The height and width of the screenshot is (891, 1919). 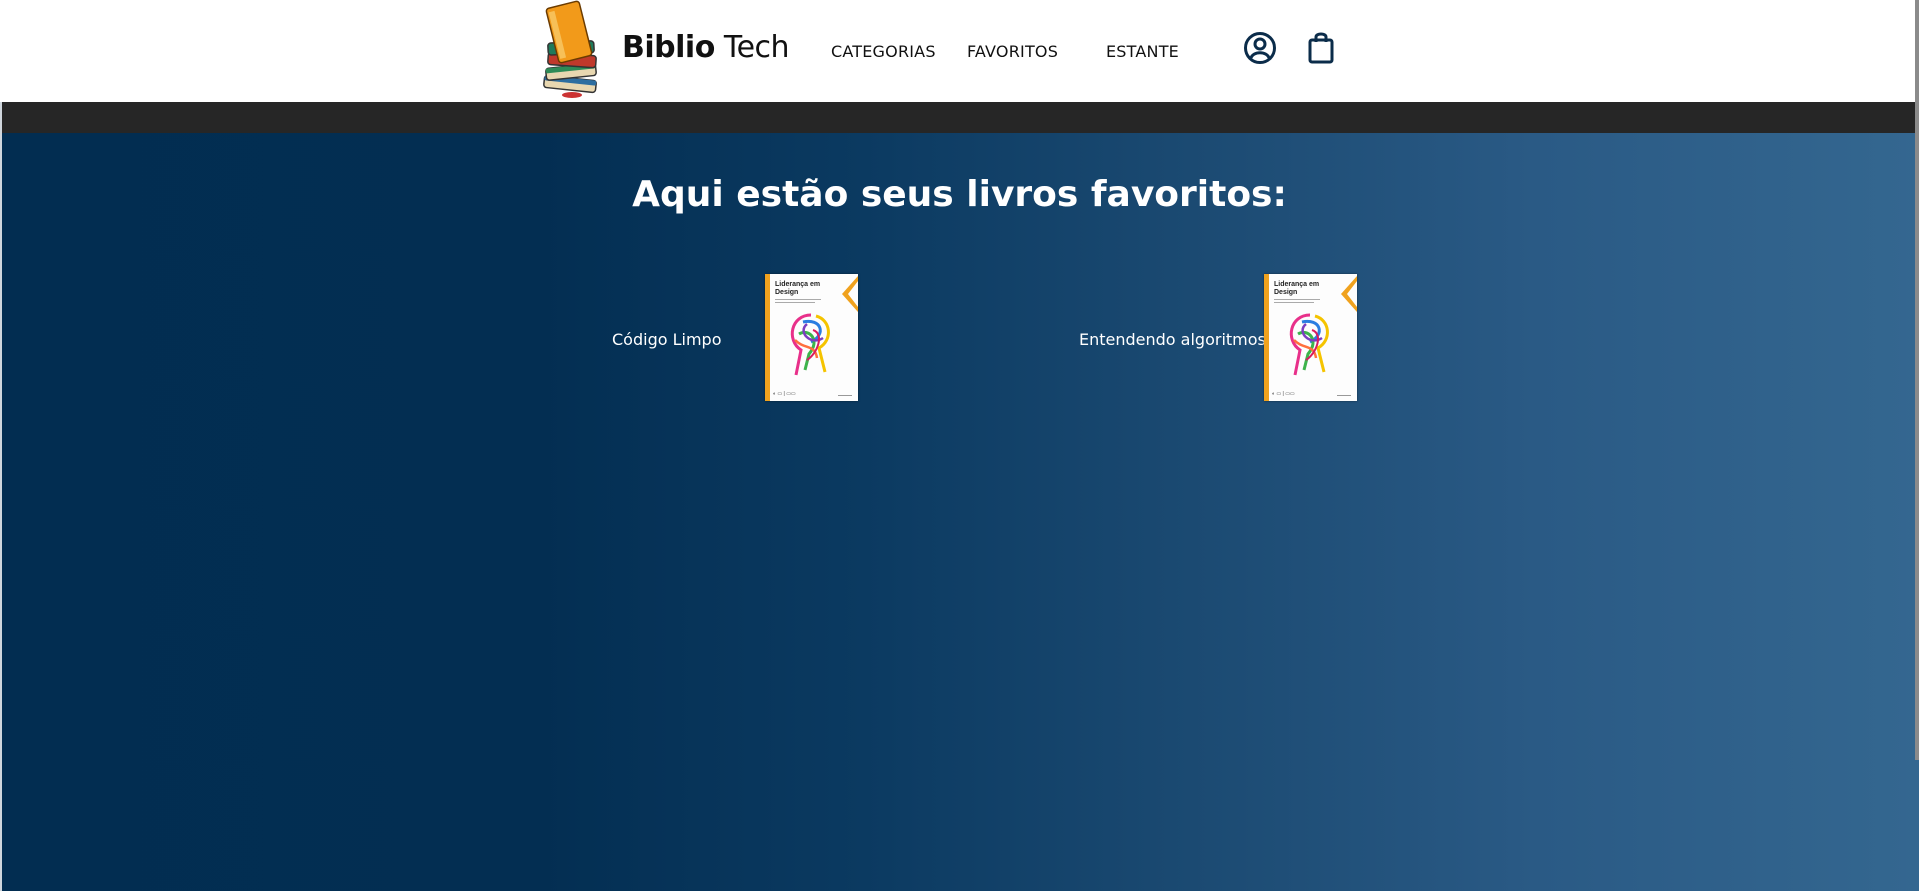 What do you see at coordinates (571, 50) in the screenshot?
I see `books-logo-icon` at bounding box center [571, 50].